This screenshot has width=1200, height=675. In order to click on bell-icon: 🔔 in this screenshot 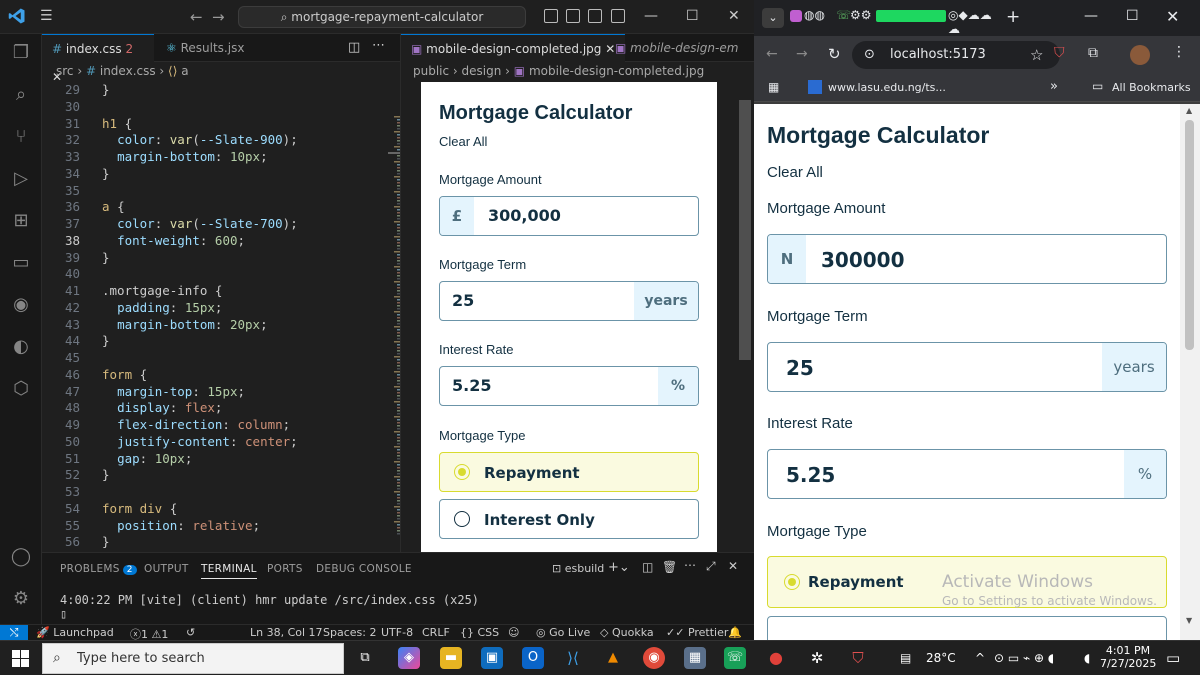, I will do `click(735, 632)`.